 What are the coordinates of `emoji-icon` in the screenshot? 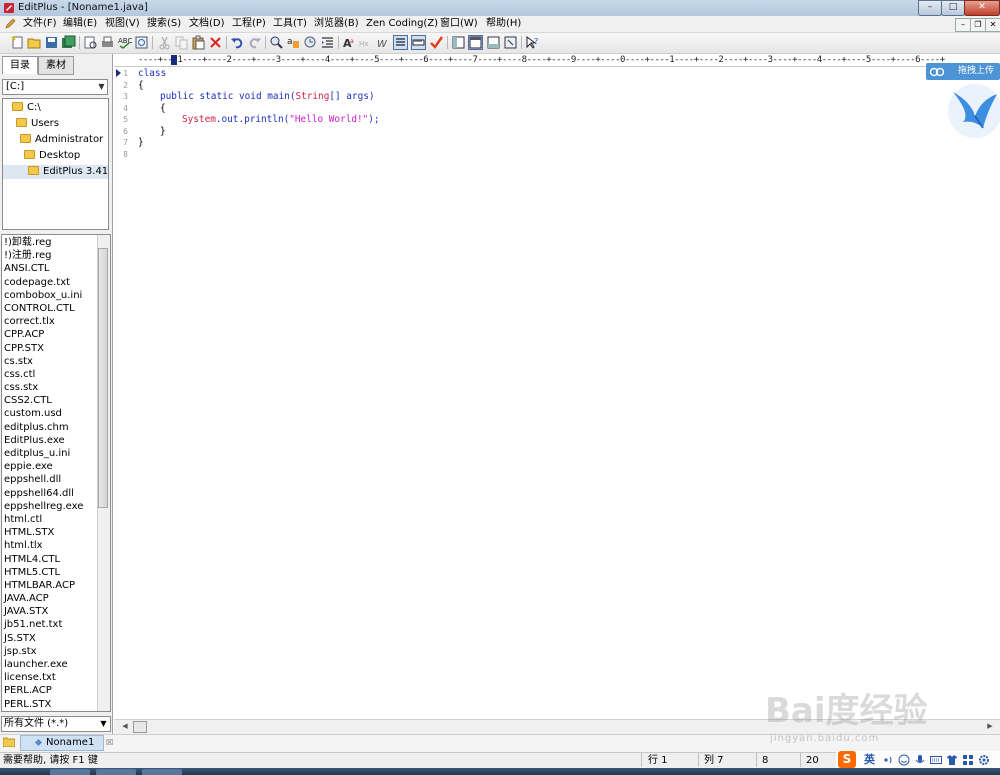 It's located at (904, 760).